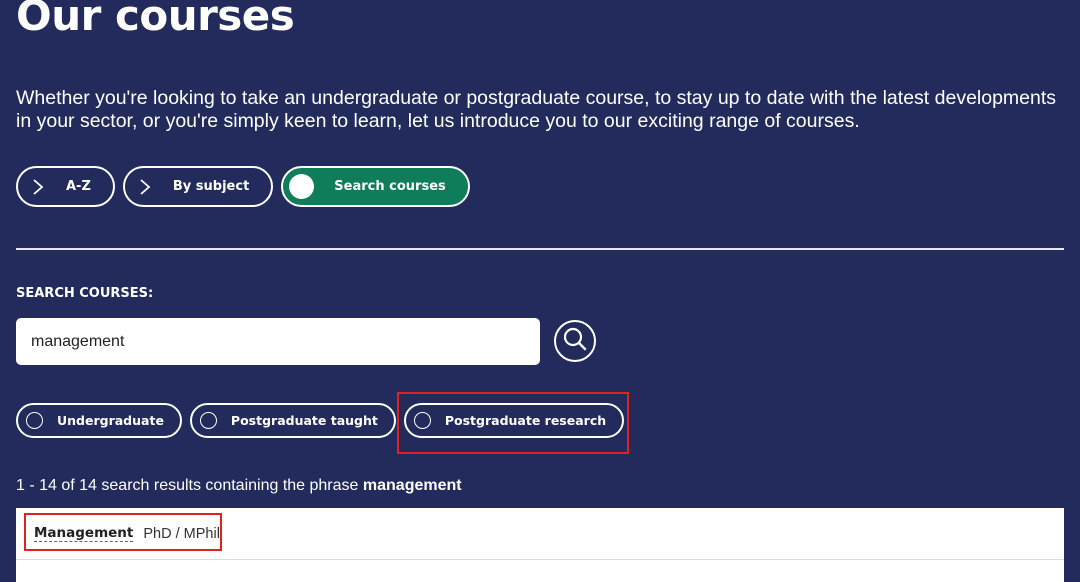 This screenshot has width=1080, height=582. I want to click on nav-a-z-button: A-Z, so click(65, 186).